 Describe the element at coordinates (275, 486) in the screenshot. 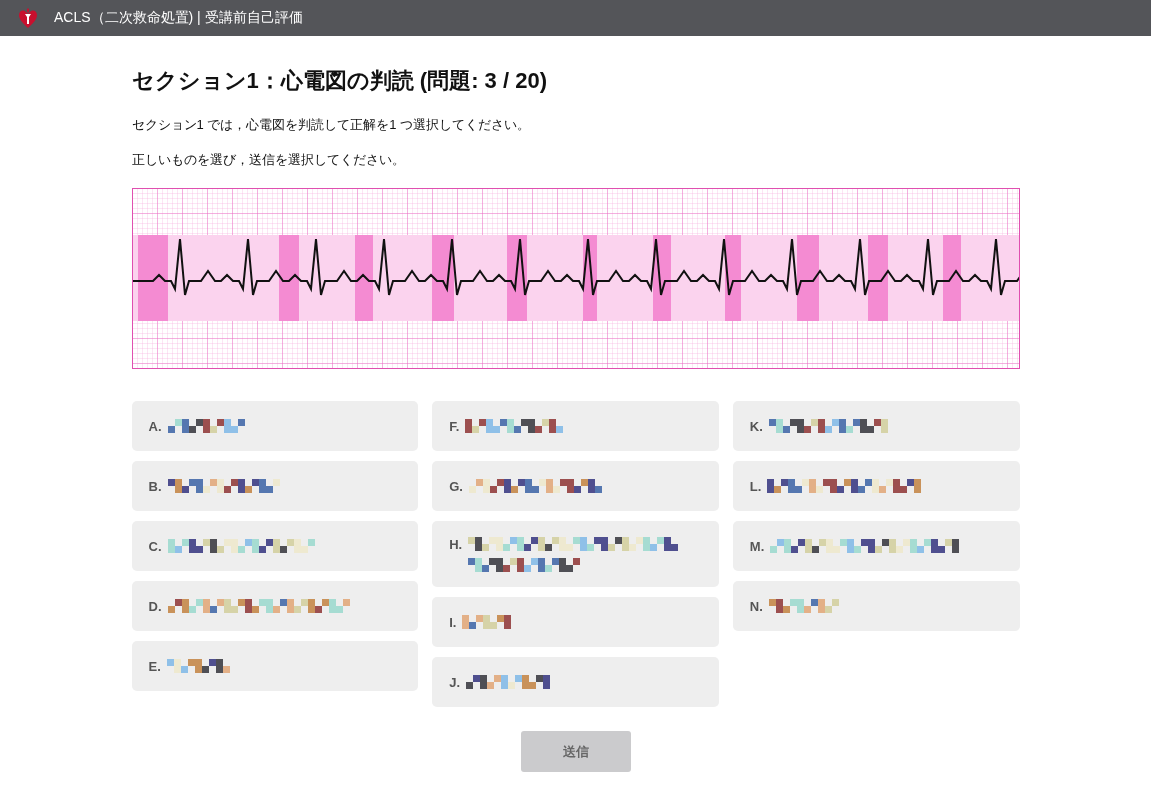

I see `answer-option: B.` at that location.